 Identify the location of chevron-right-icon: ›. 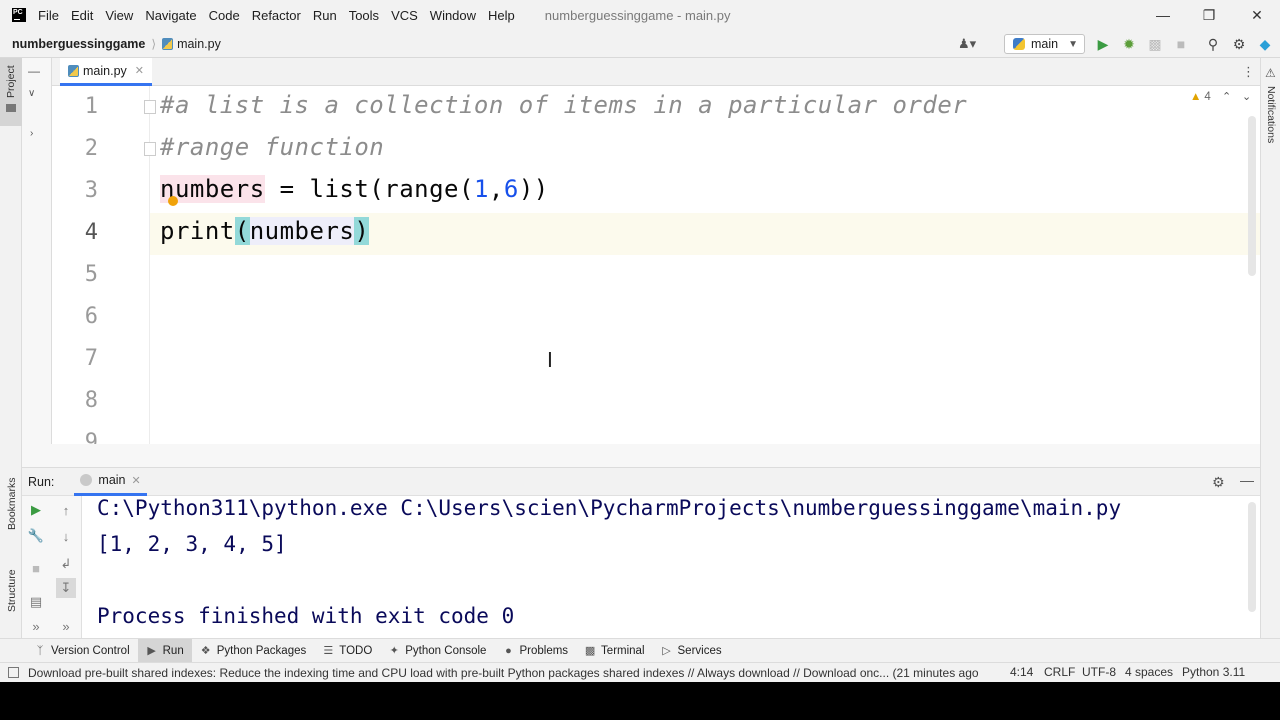
(31, 133).